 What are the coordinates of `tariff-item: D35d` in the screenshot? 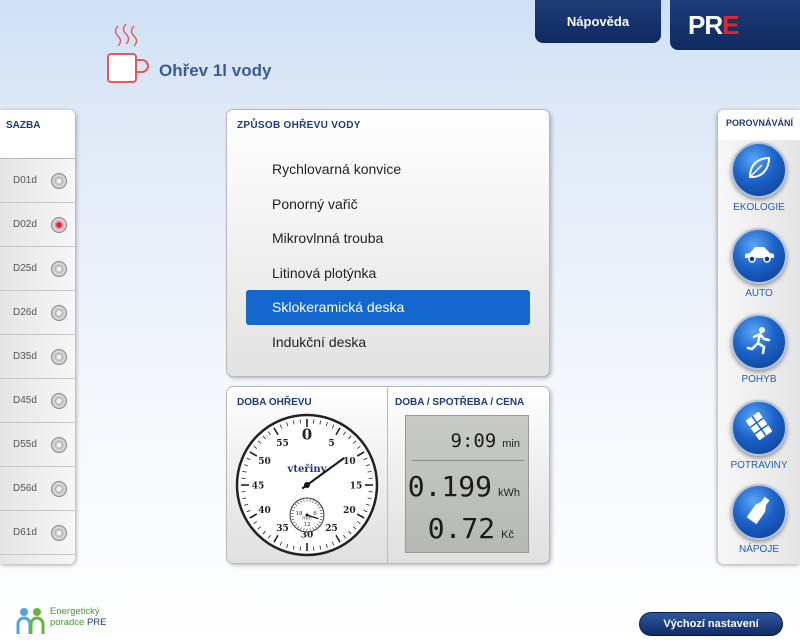 It's located at (37, 357).